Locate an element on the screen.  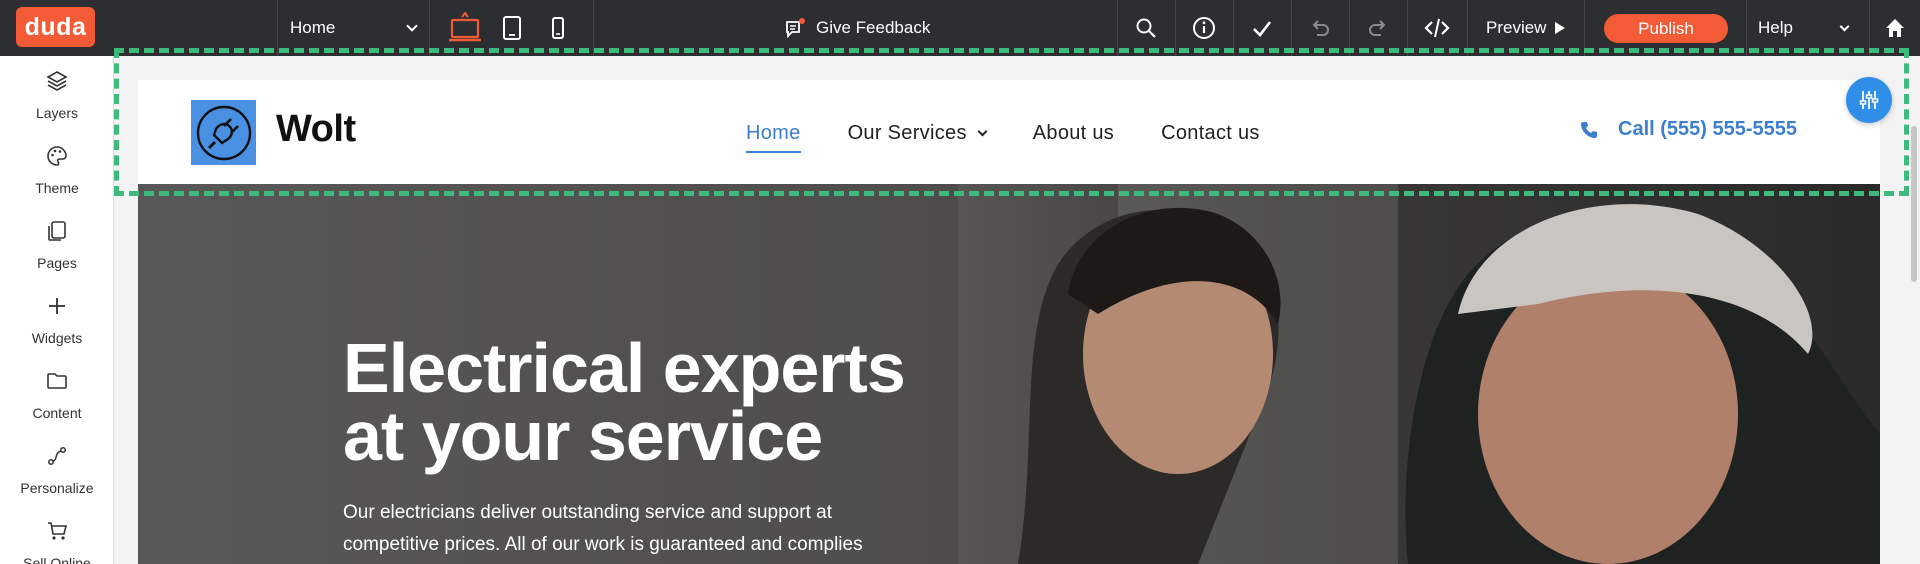
search-icon is located at coordinates (1146, 28).